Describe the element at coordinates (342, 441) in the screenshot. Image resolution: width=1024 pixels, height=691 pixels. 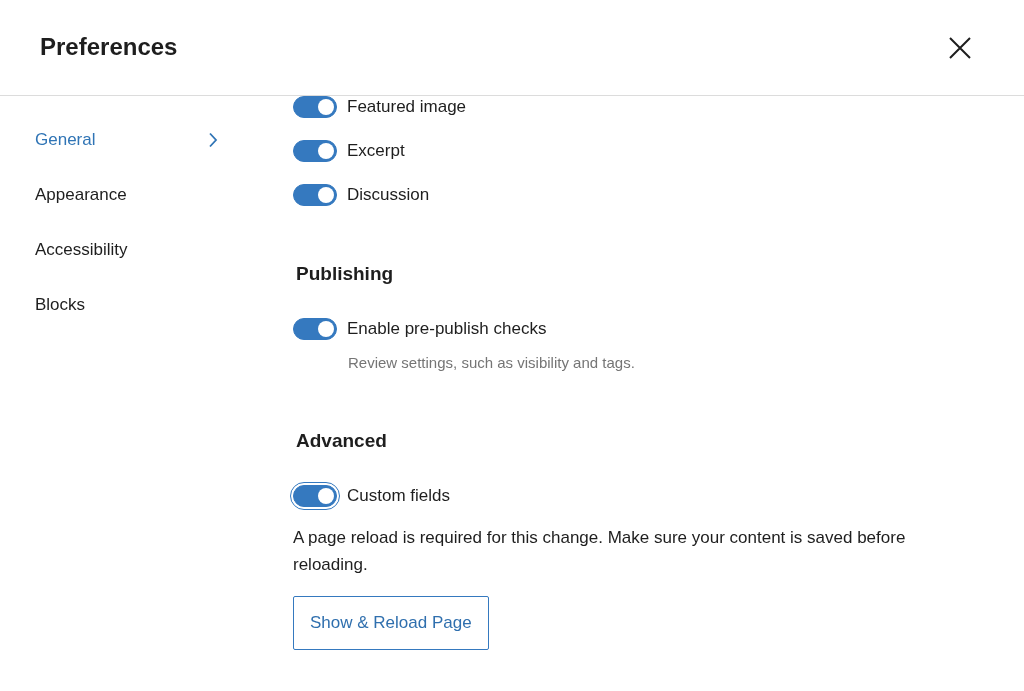
I see `section-heading: Advanced` at that location.